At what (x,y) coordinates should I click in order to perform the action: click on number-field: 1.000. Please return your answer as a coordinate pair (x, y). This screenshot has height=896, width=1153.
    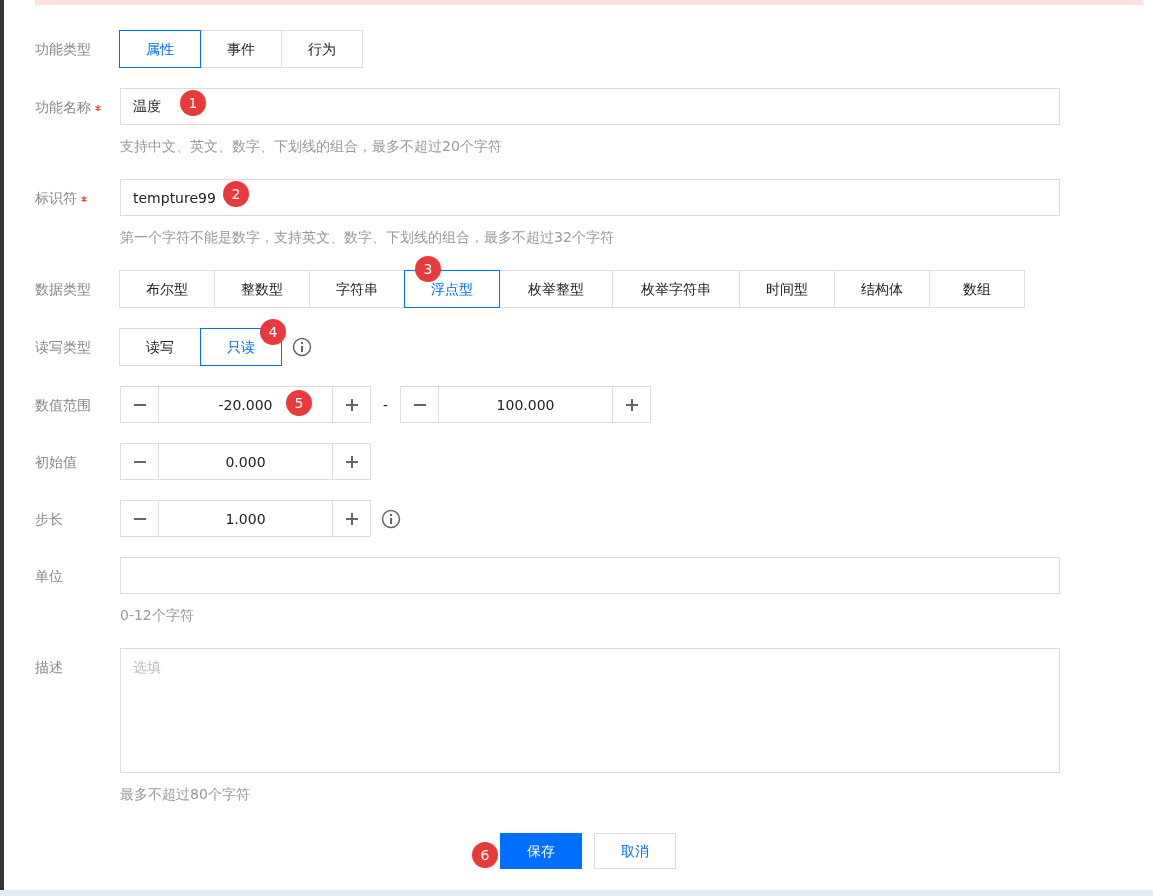
    Looking at the image, I should click on (245, 518).